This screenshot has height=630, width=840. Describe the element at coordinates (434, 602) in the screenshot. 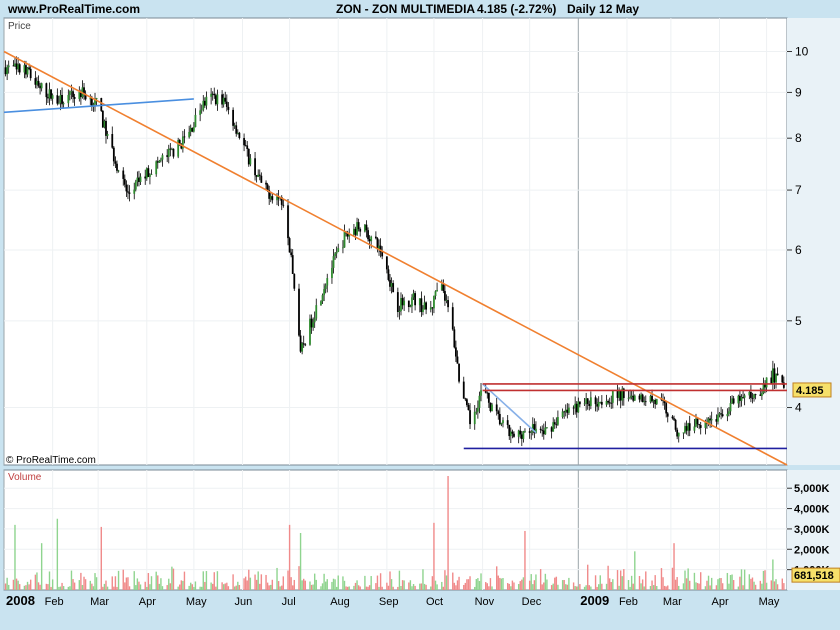

I see `x-tick-label: Oct` at that location.